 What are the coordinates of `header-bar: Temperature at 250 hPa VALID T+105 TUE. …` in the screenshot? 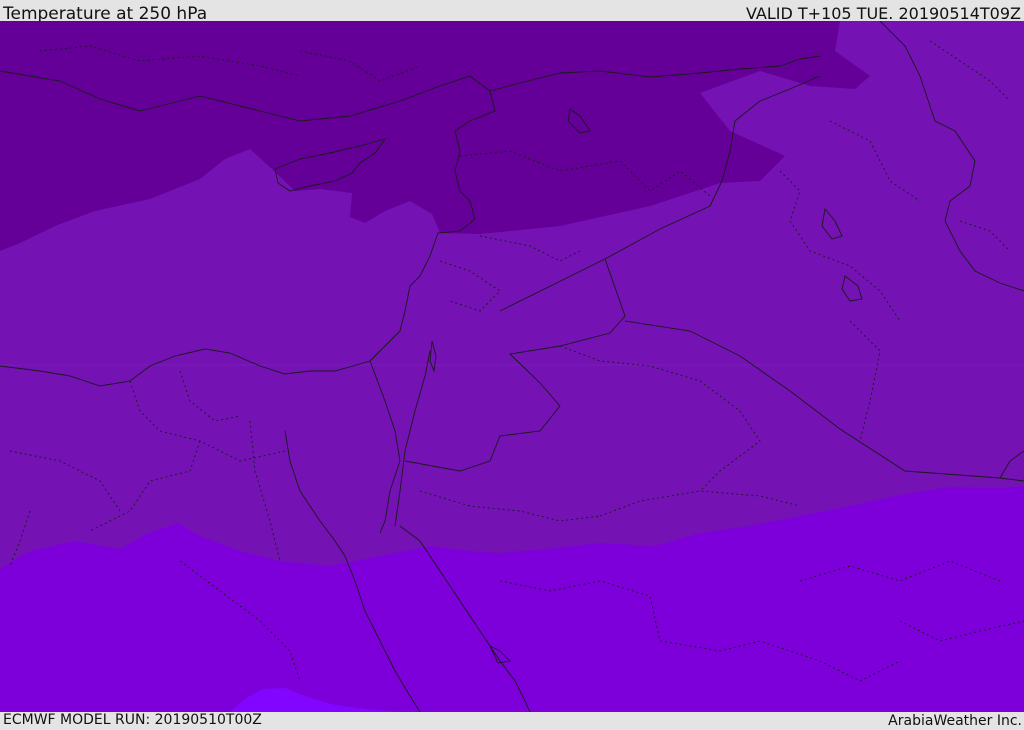 It's located at (512, 12).